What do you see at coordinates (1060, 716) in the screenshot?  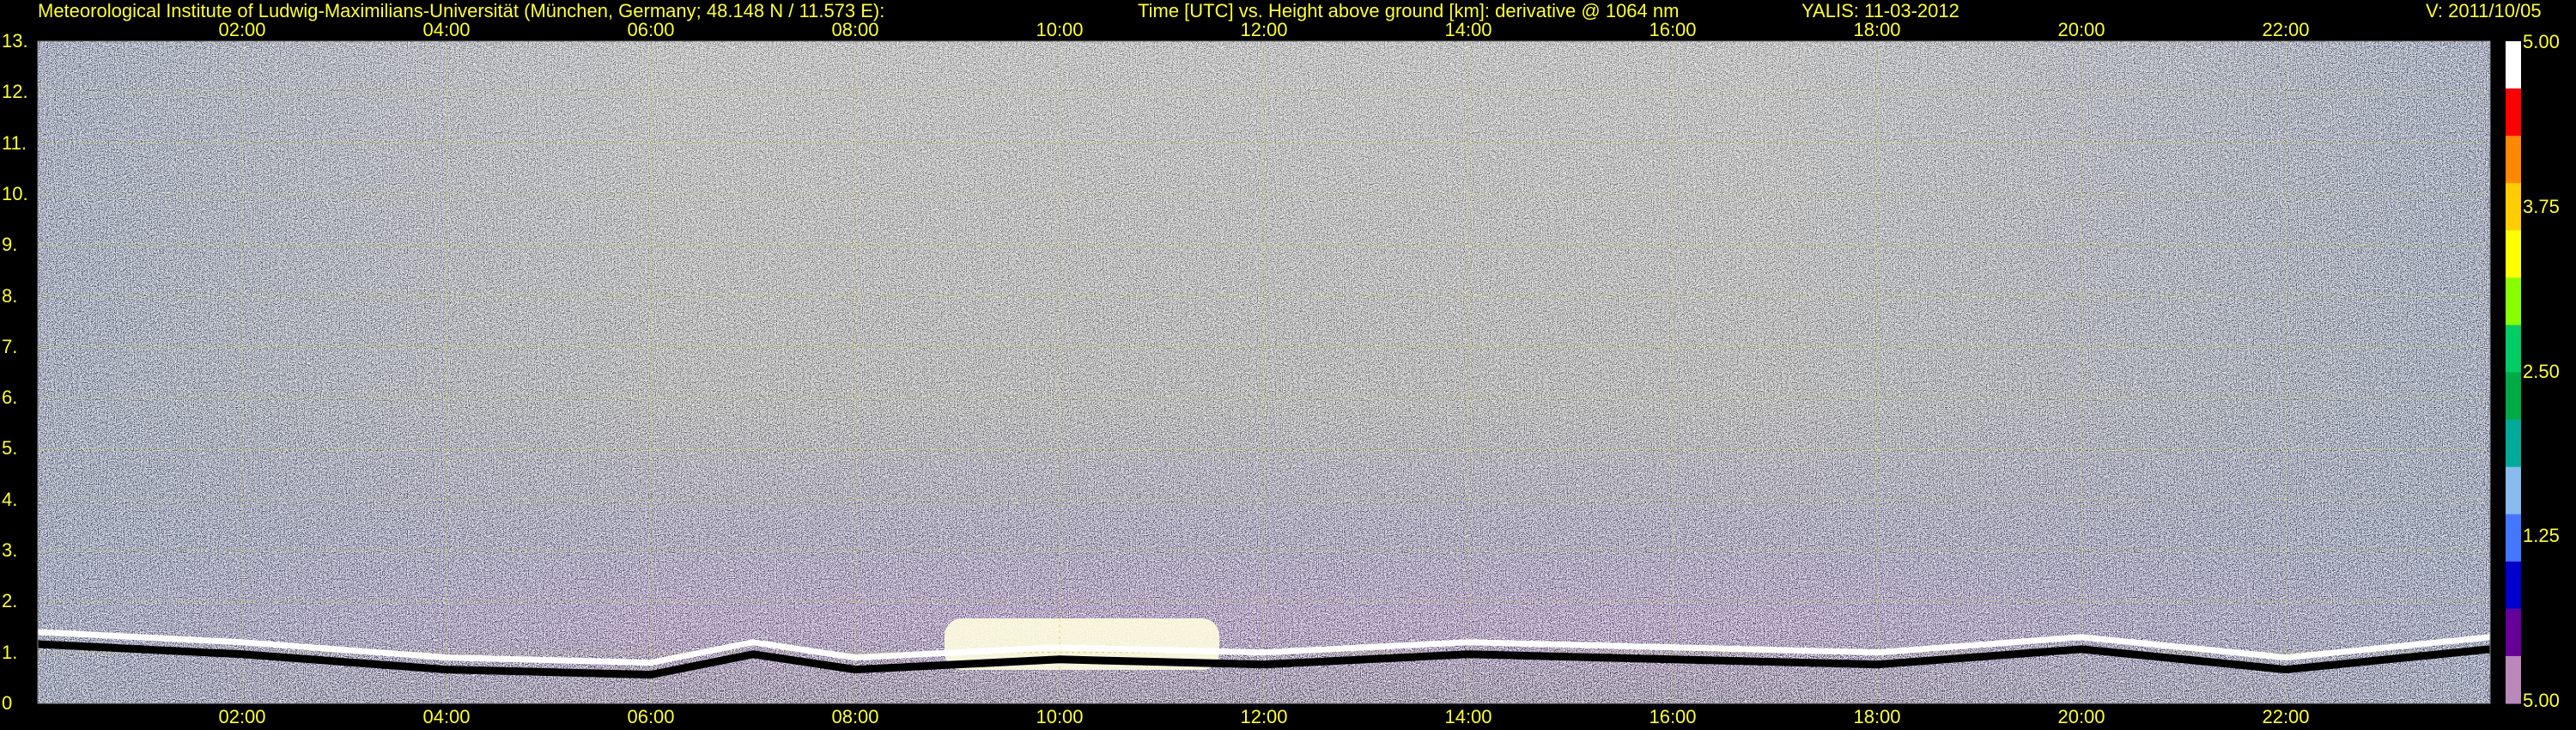 I see `x-tick-label-bottom: 10:00` at bounding box center [1060, 716].